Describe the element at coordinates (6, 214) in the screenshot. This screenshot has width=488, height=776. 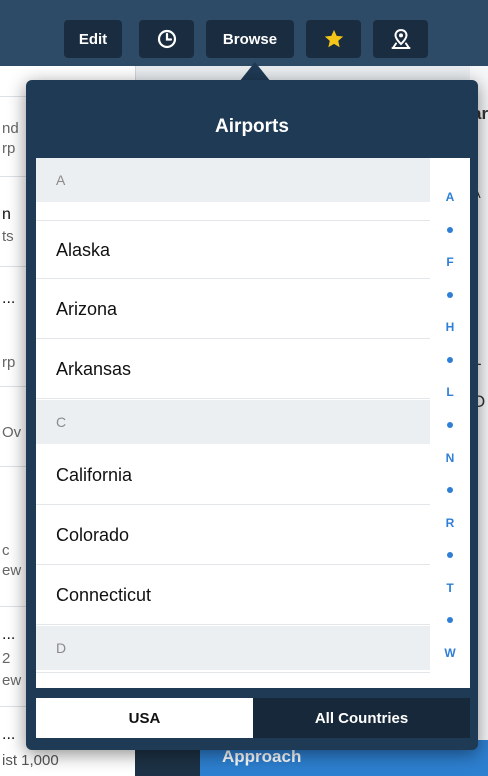
I see `bg-fragment: n` at that location.